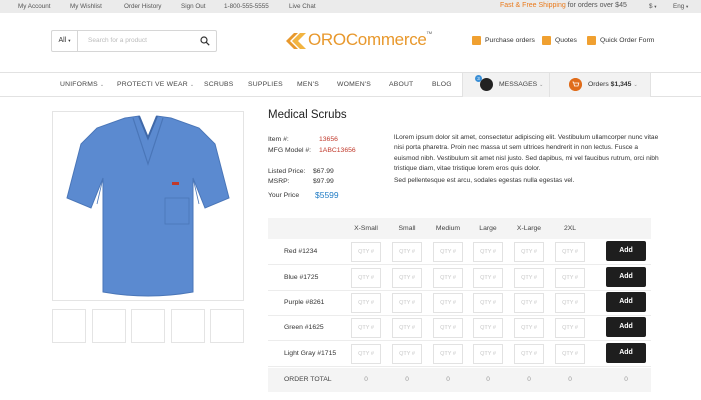 The width and height of the screenshot is (701, 400). I want to click on search-bar: All ▾ Search for a product, so click(134, 41).